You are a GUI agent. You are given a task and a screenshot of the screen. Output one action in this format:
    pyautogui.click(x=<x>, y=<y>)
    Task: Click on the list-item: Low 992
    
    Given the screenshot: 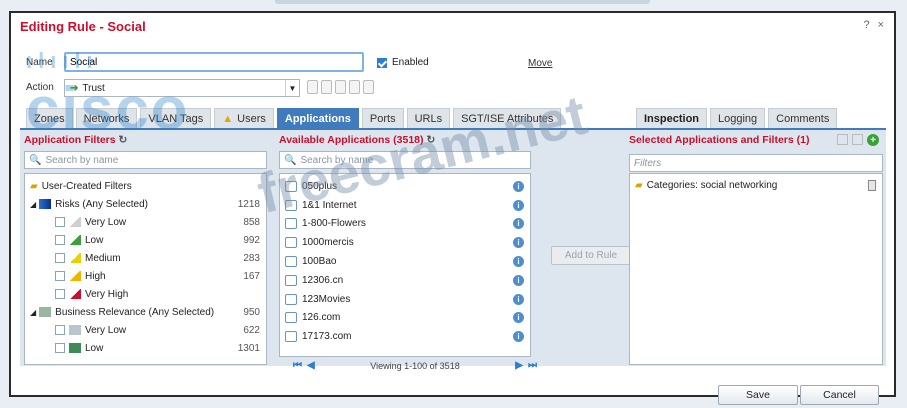 What is the action you would take?
    pyautogui.click(x=145, y=240)
    